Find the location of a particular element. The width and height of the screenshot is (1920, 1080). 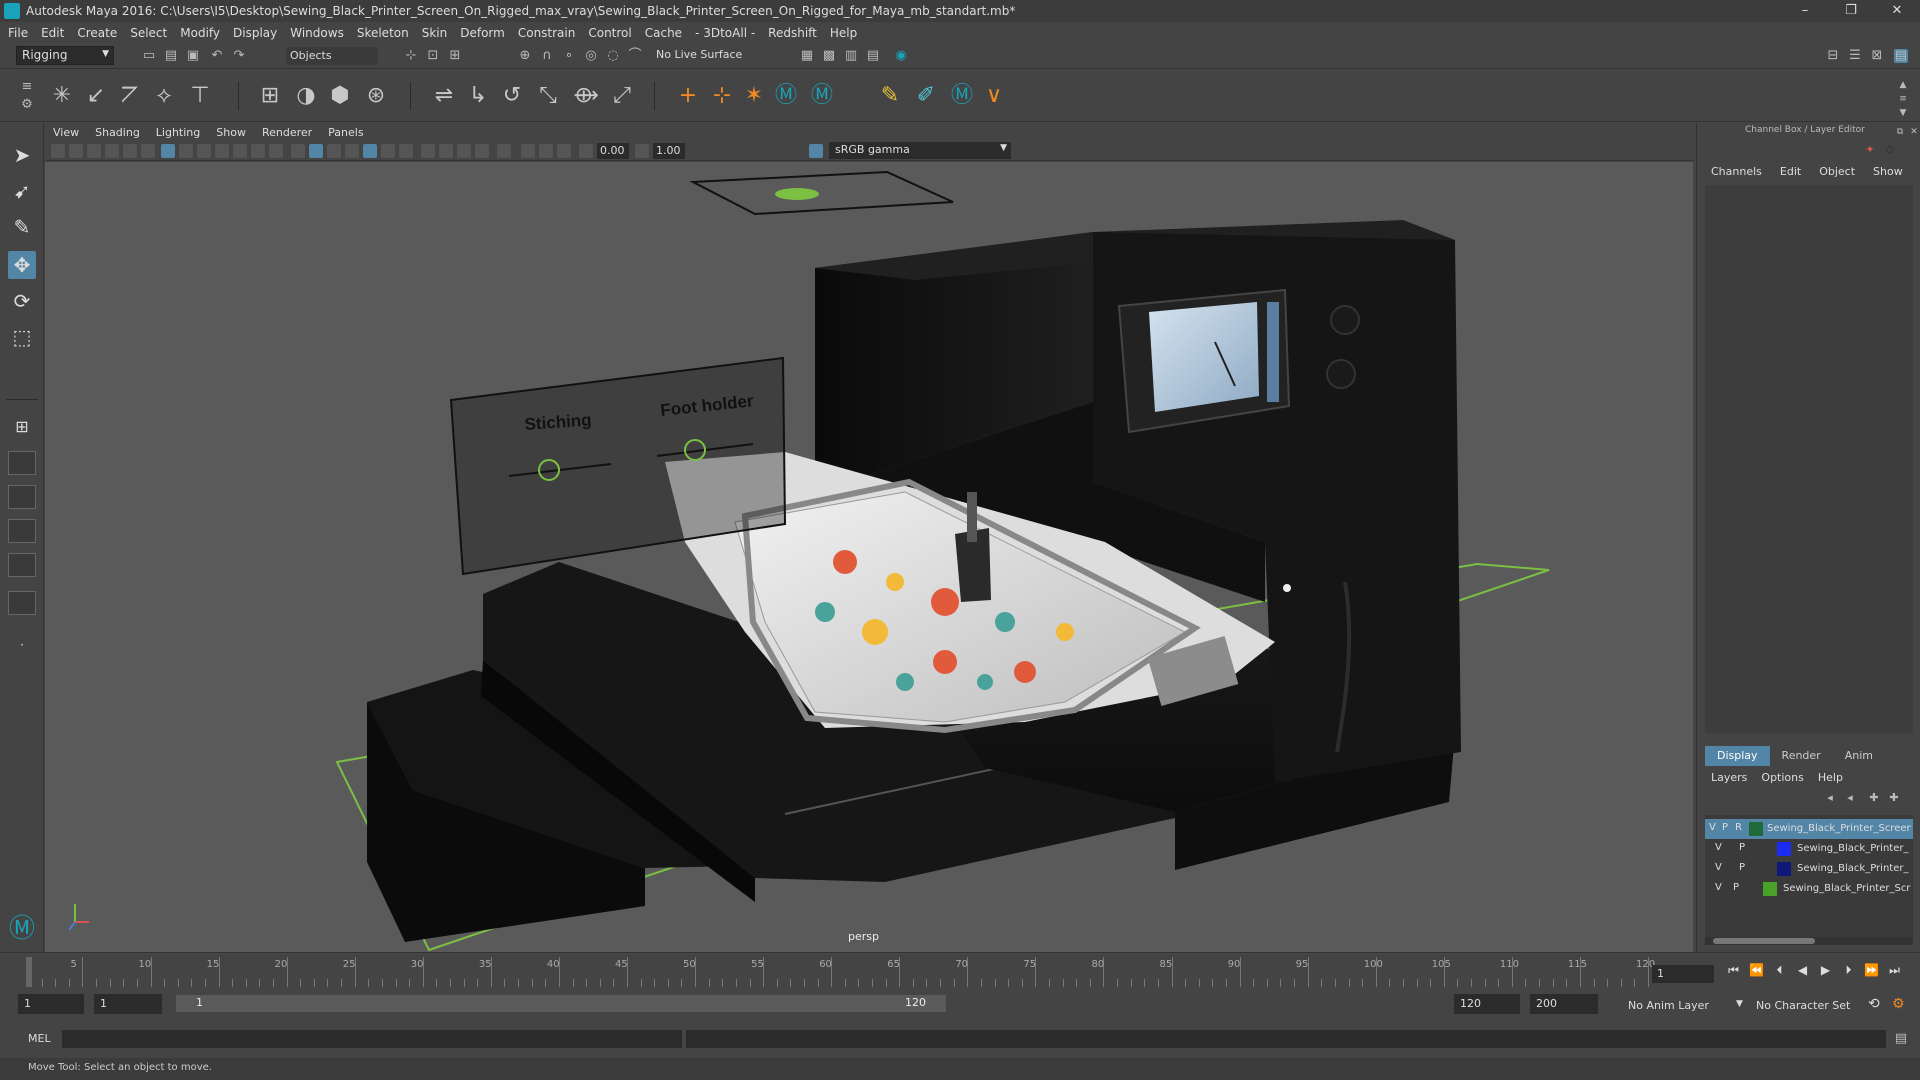

play-forwards-icon: ▶ is located at coordinates (1825, 970).